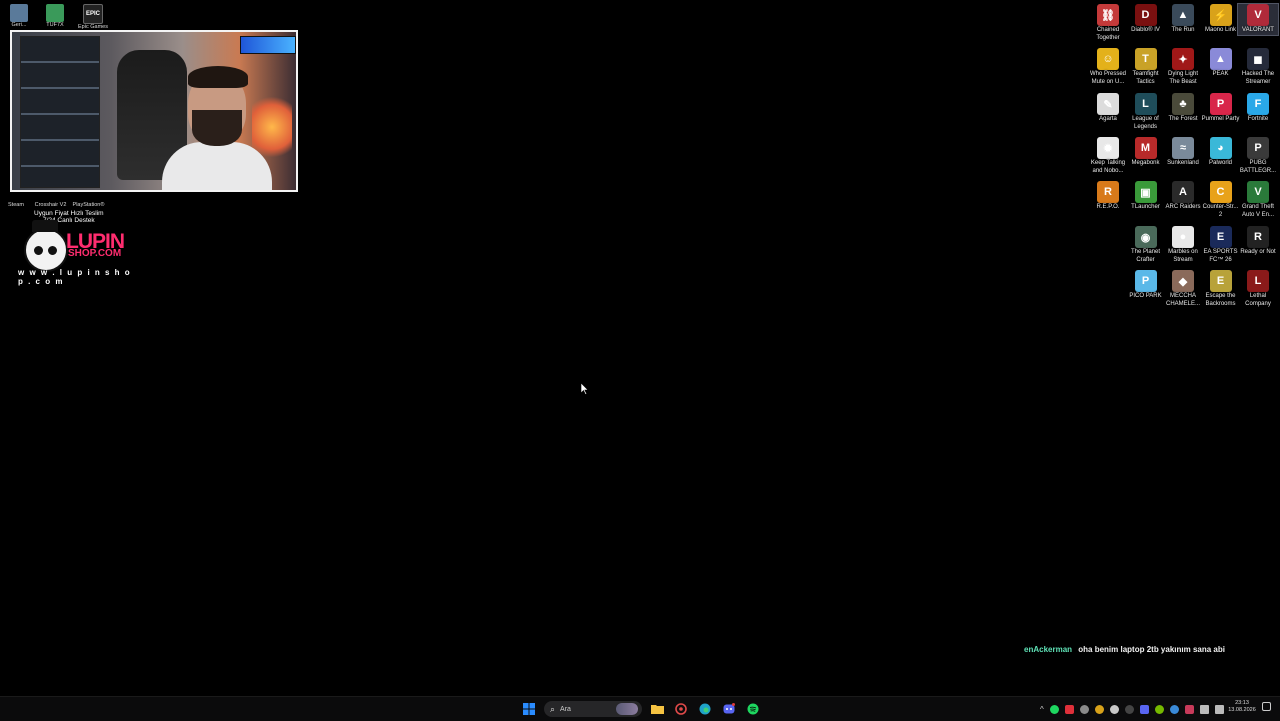 Image resolution: width=1280 pixels, height=721 pixels. I want to click on desktop-icon-label: Dying Light The Beast, so click(1183, 78).